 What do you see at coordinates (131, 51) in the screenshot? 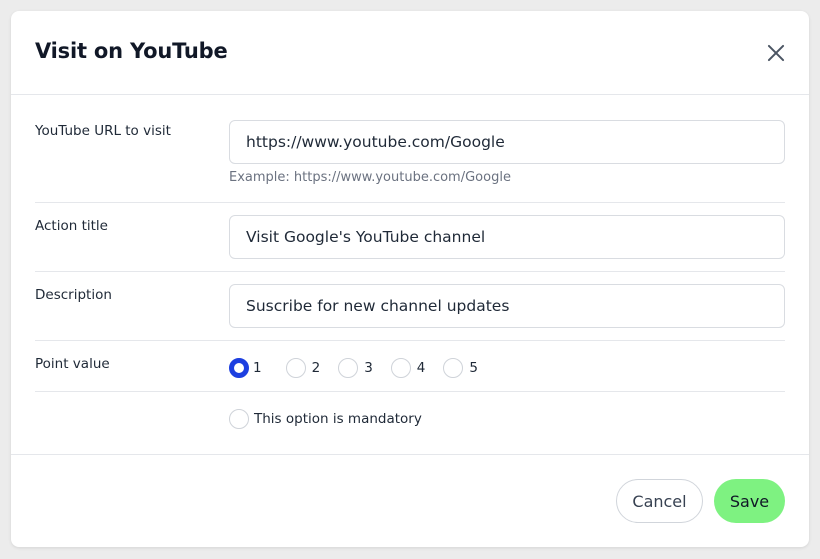
I see `modal-title: Visit on YouTube` at bounding box center [131, 51].